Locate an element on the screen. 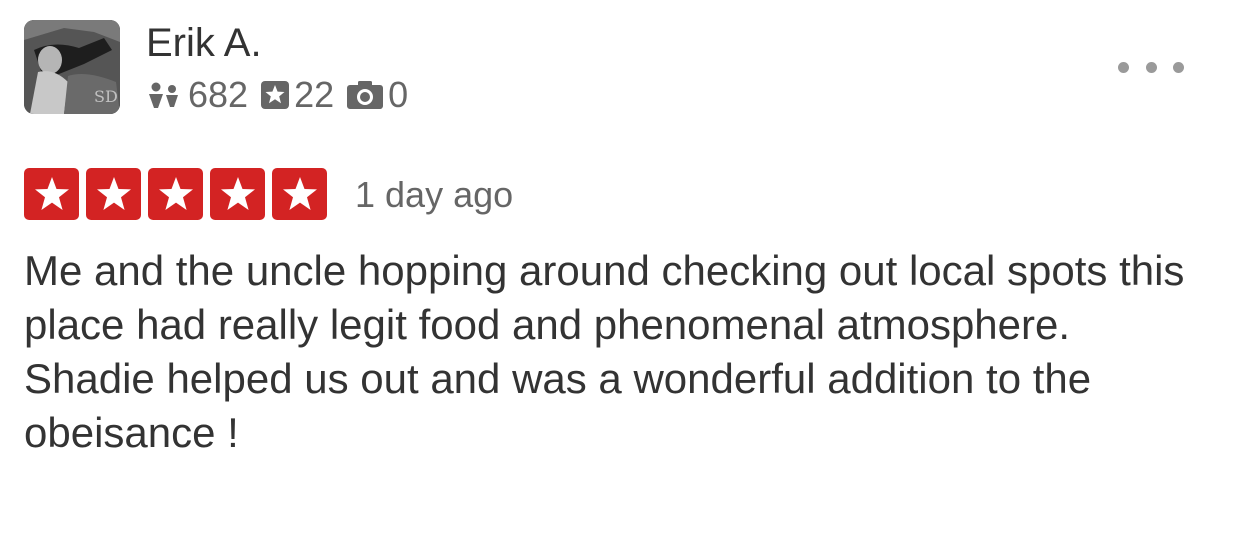 The height and width of the screenshot is (548, 1242). more-options-button is located at coordinates (1151, 67).